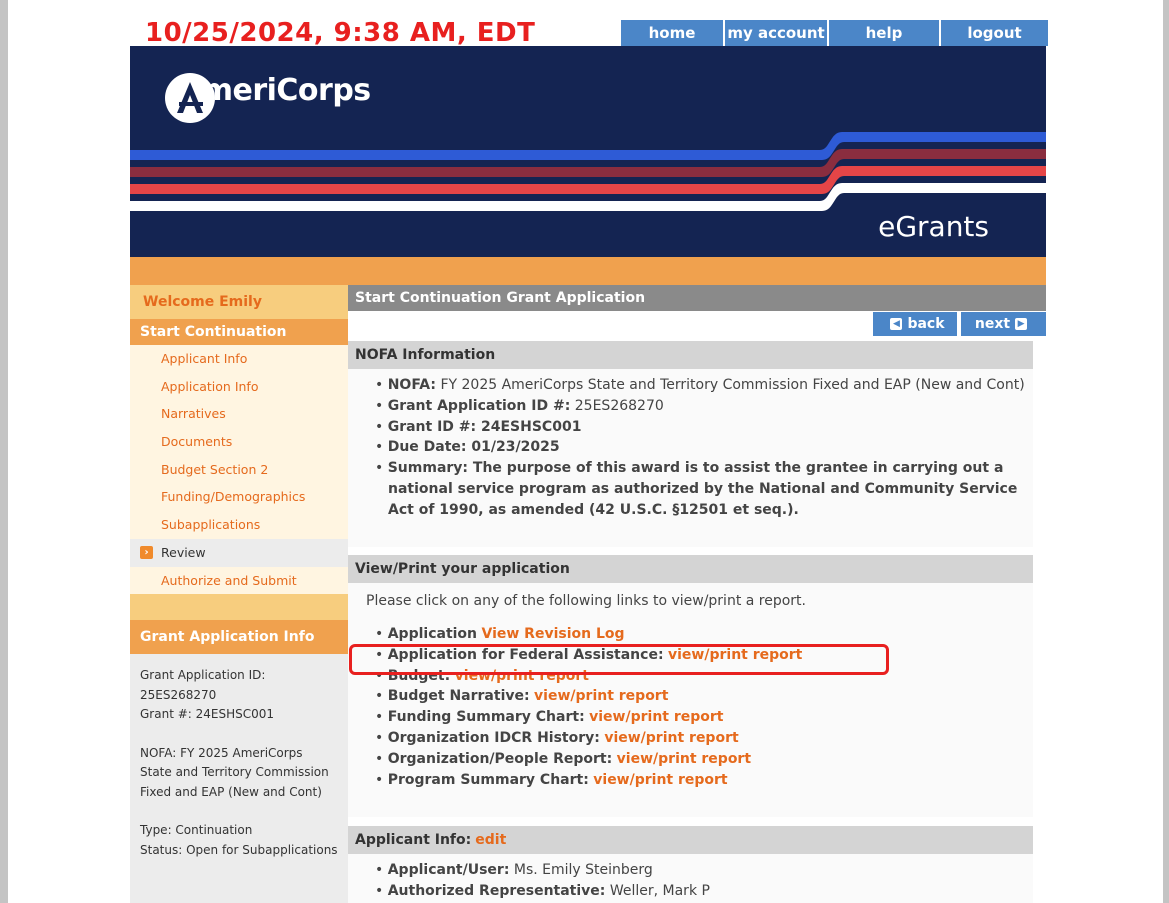 This screenshot has width=1169, height=903. I want to click on top-nav: home my account help logout, so click(834, 33).